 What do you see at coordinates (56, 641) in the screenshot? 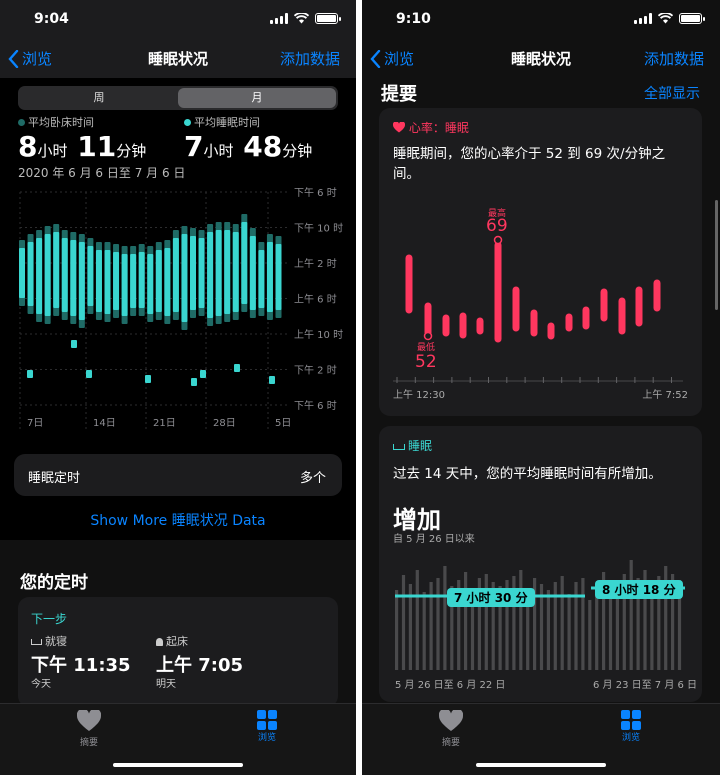
I see `bedtime-label: 就寝` at bounding box center [56, 641].